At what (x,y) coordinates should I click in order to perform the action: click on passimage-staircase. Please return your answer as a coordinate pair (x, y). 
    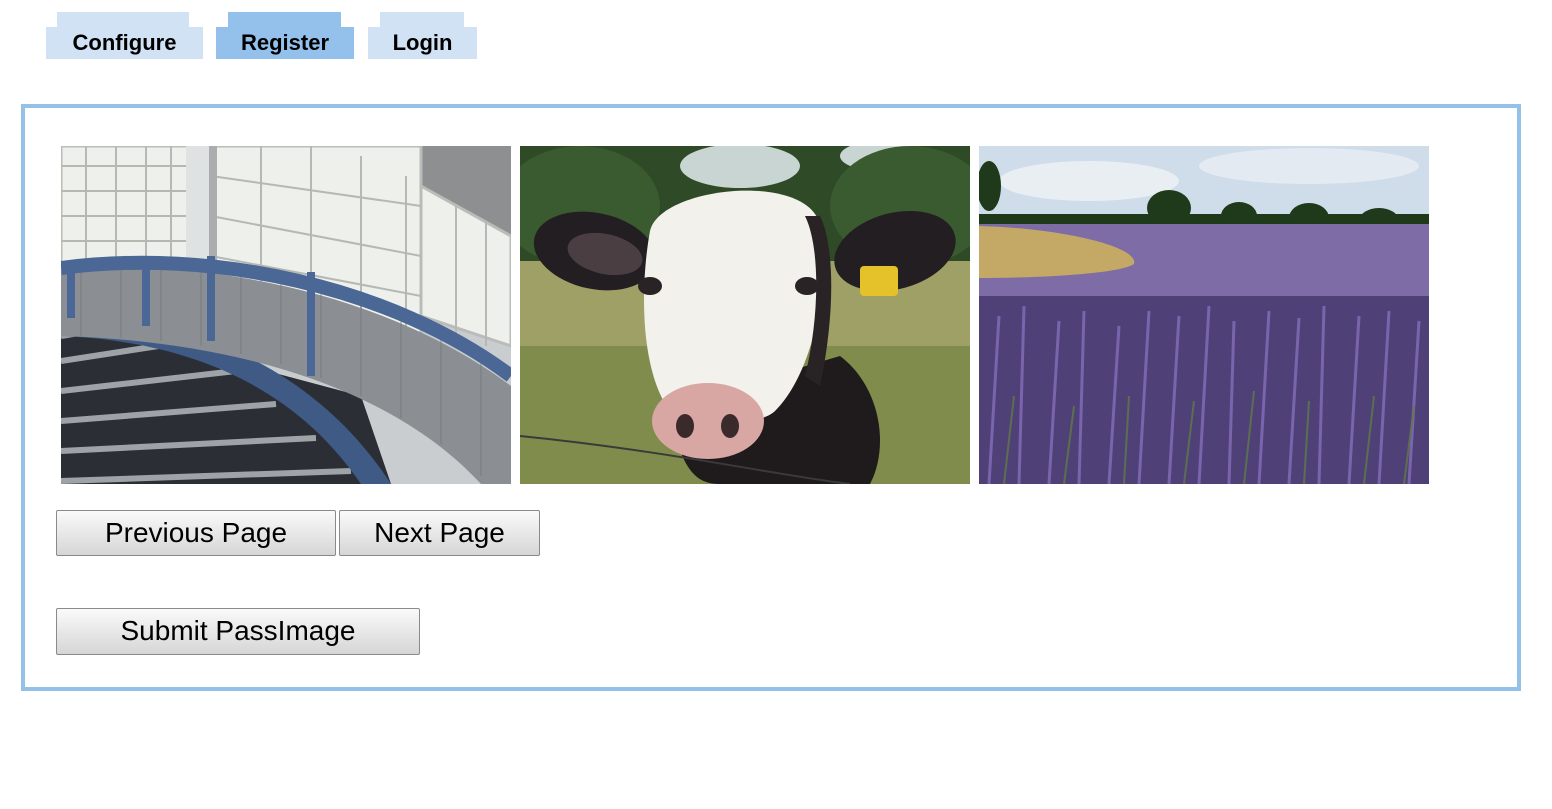
    Looking at the image, I should click on (286, 315).